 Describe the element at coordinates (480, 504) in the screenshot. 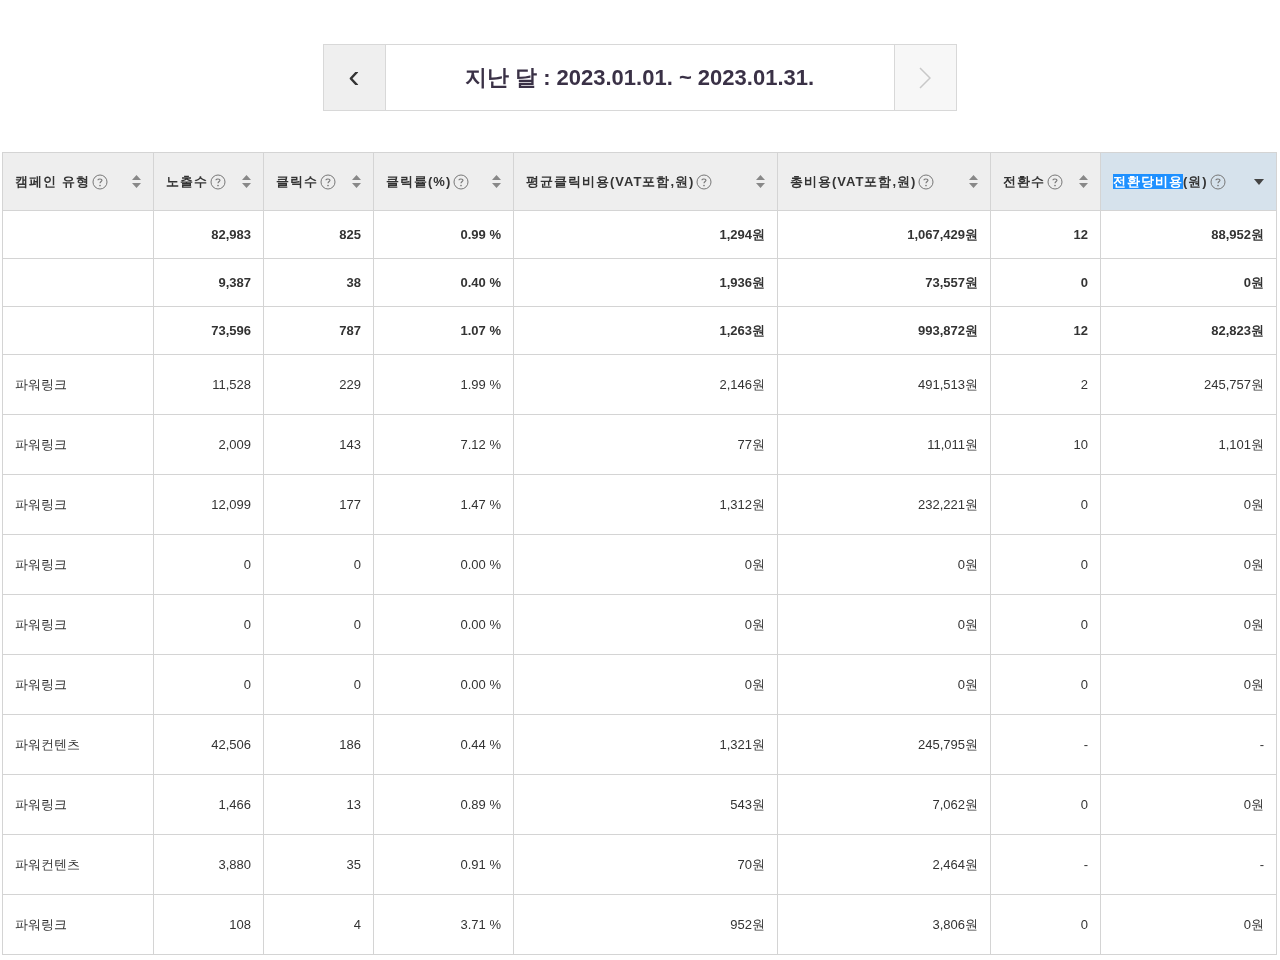

I see `table-cell: 1.47 %` at that location.